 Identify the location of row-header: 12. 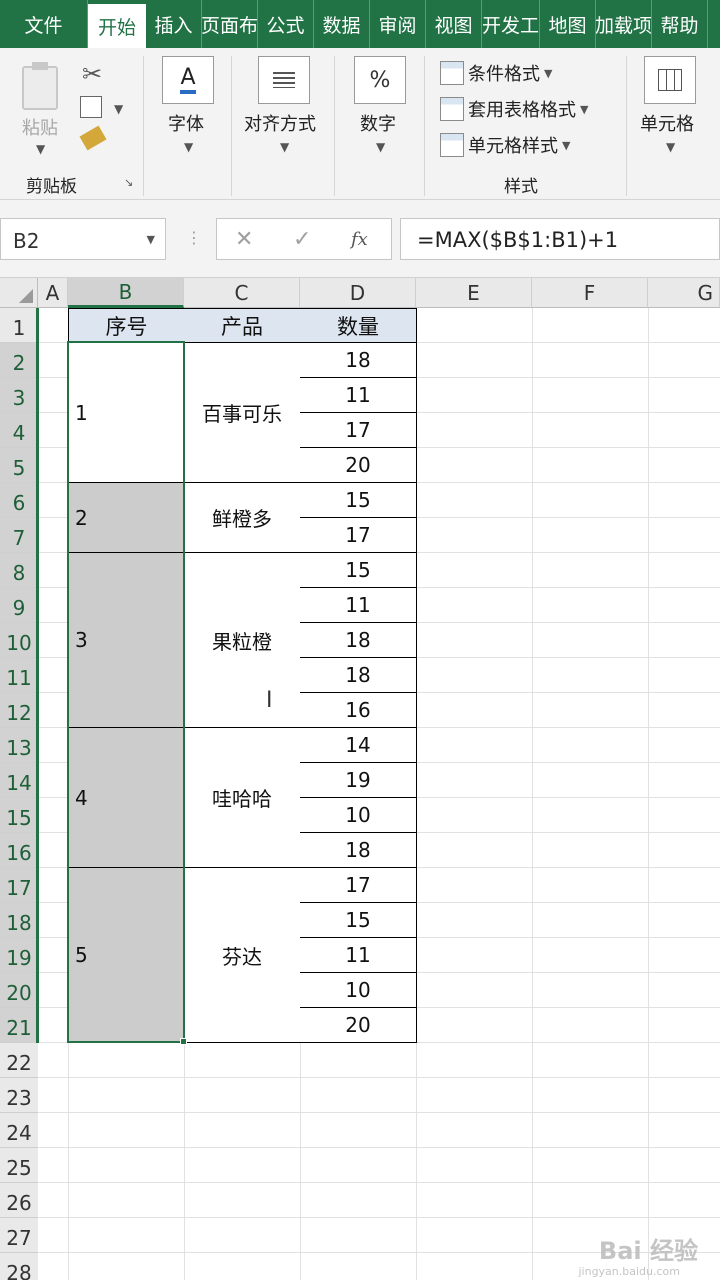
(19, 710).